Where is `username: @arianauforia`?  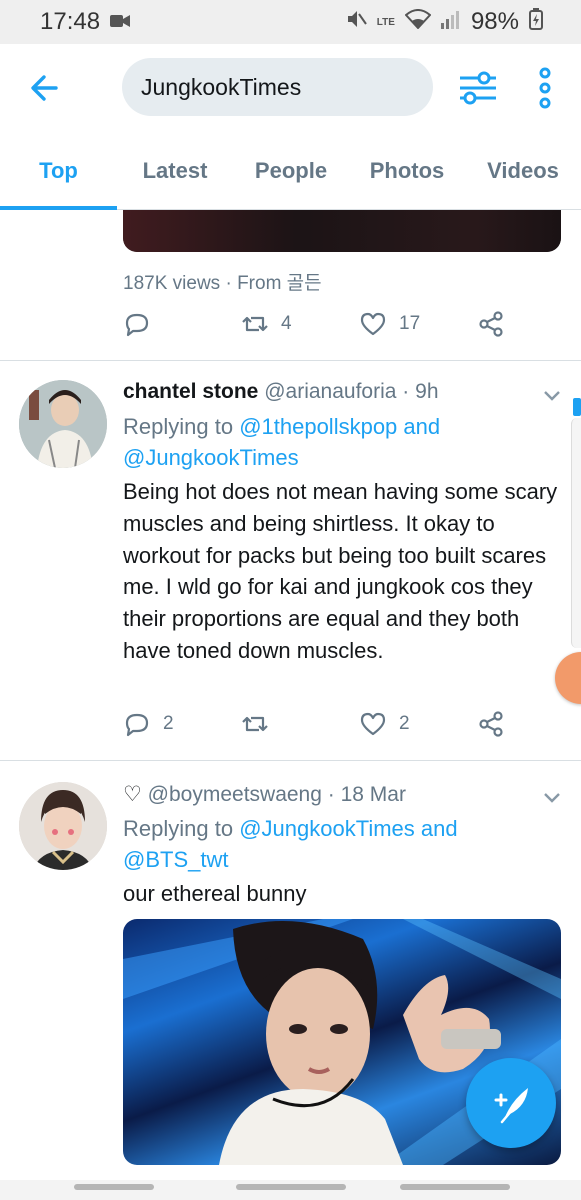 username: @arianauforia is located at coordinates (330, 391).